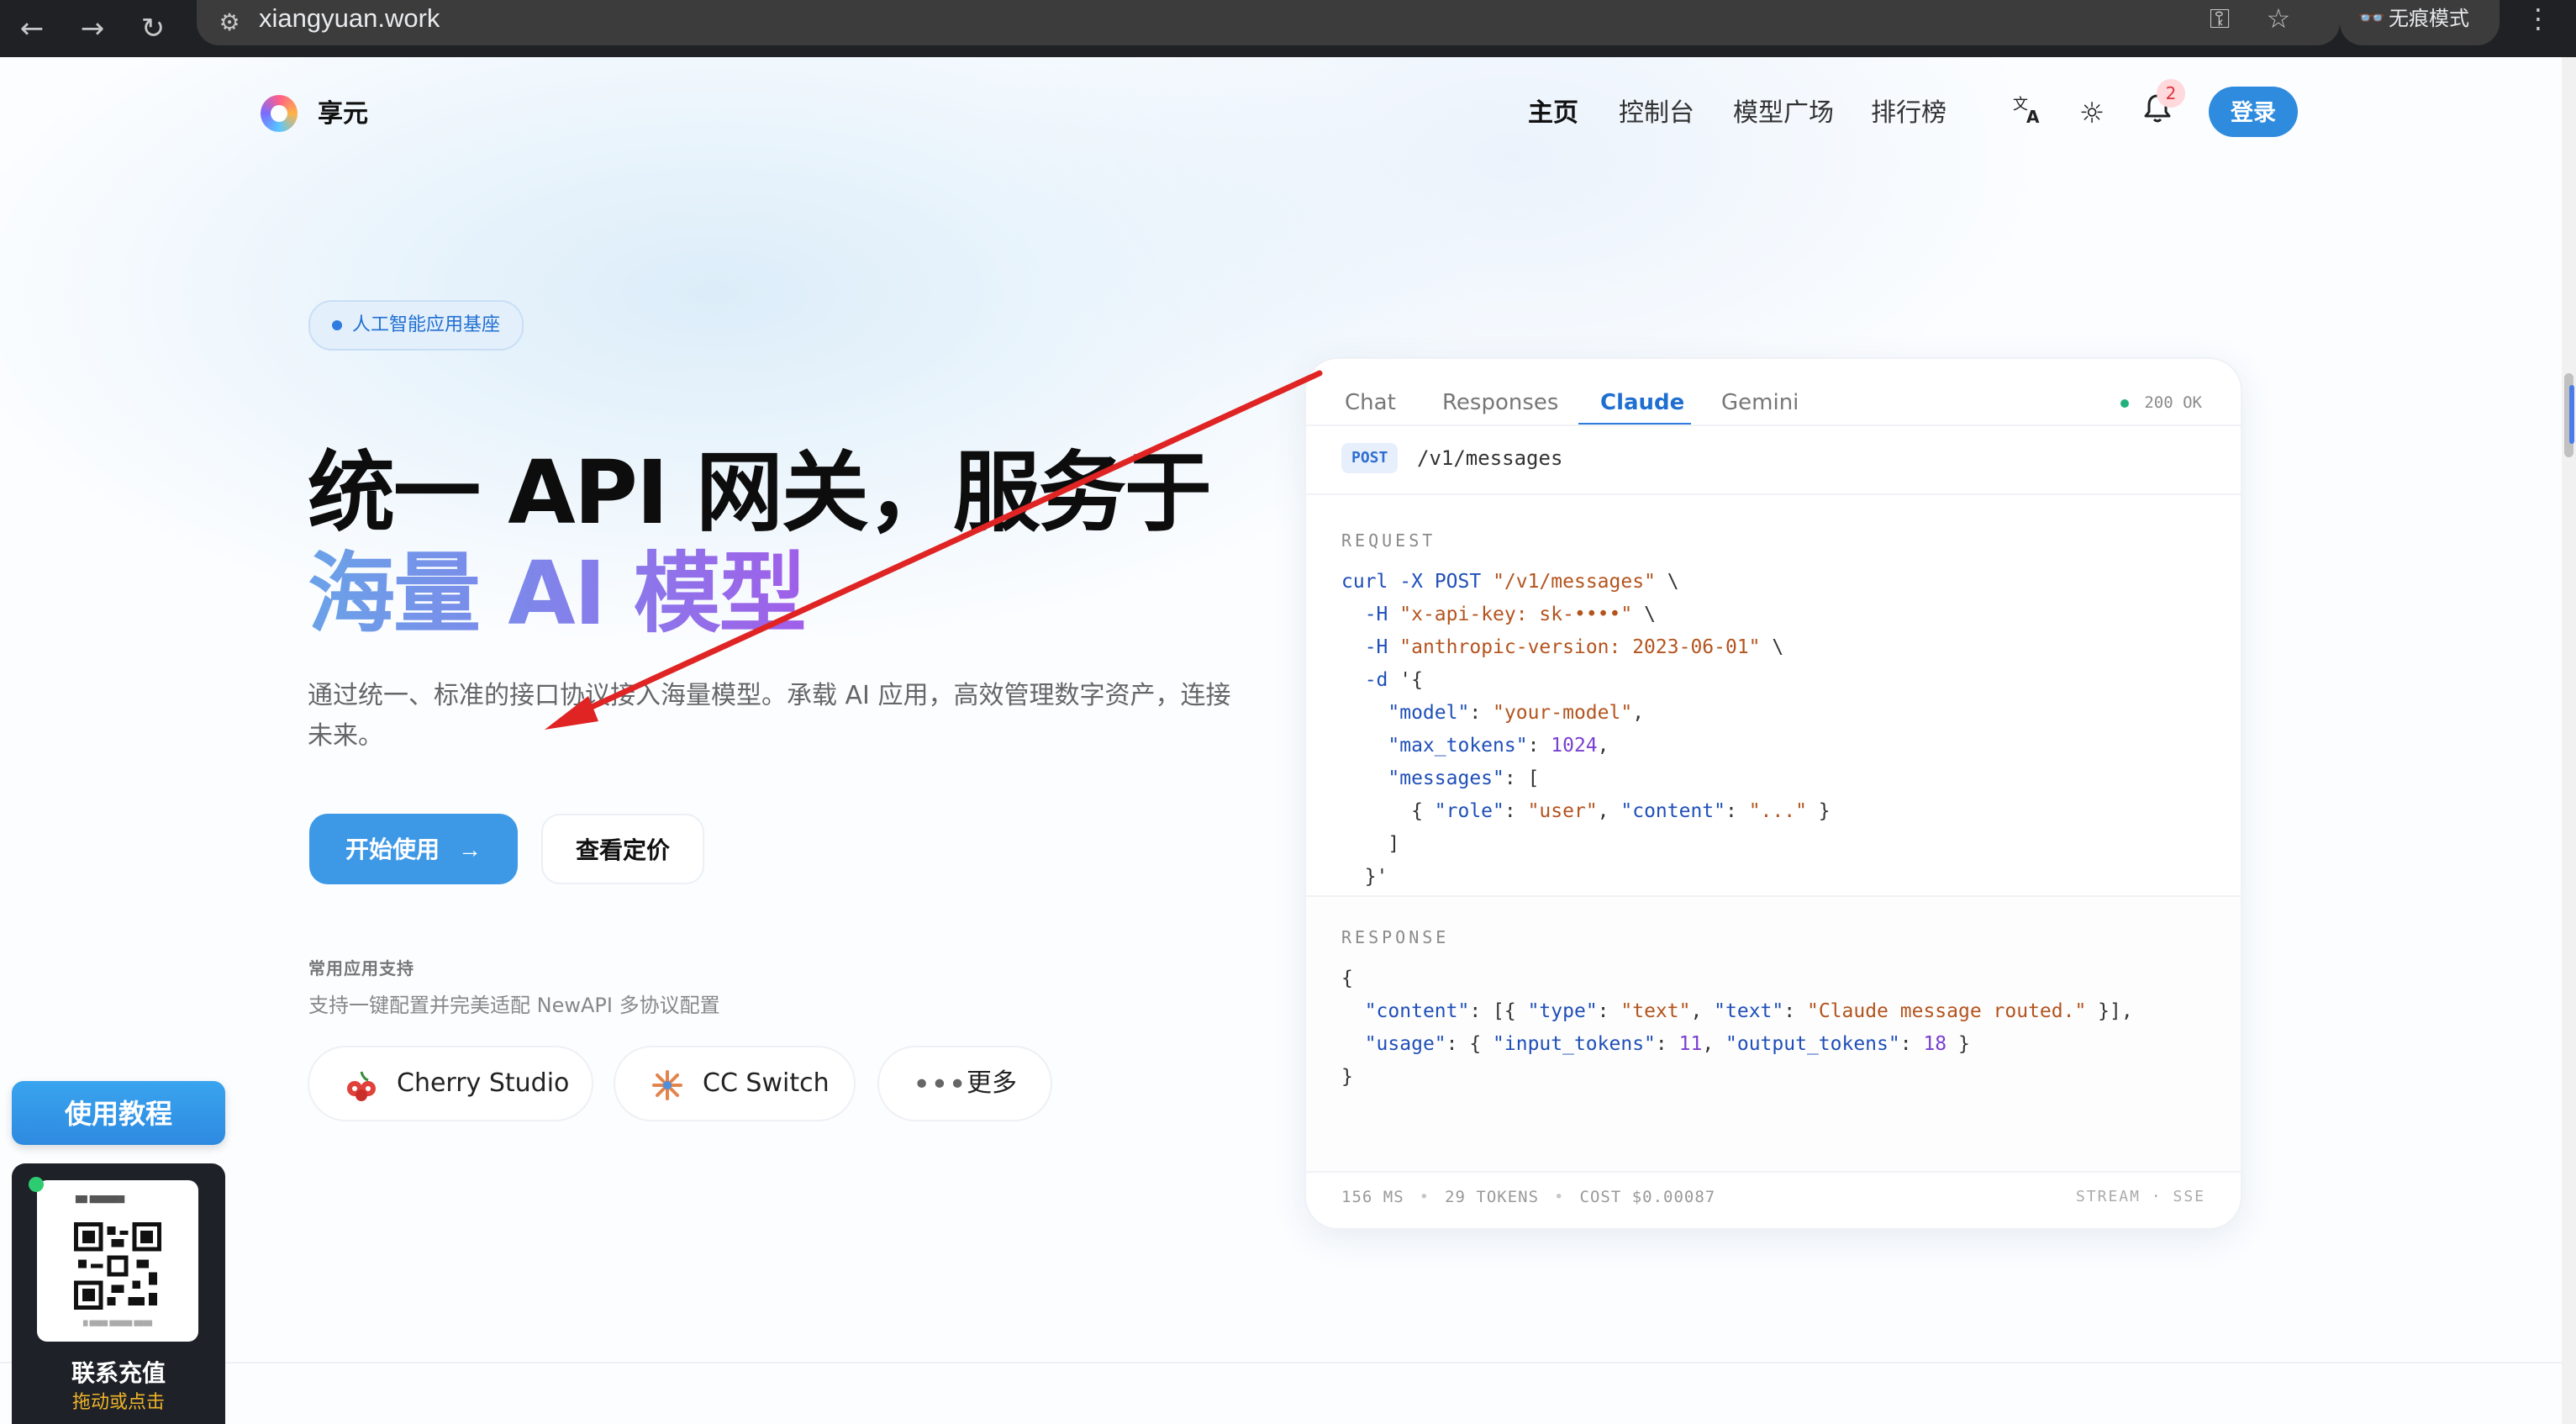  I want to click on apps-description: 支持一键配置并完美适配 NewAPI 多协议配置, so click(514, 1006).